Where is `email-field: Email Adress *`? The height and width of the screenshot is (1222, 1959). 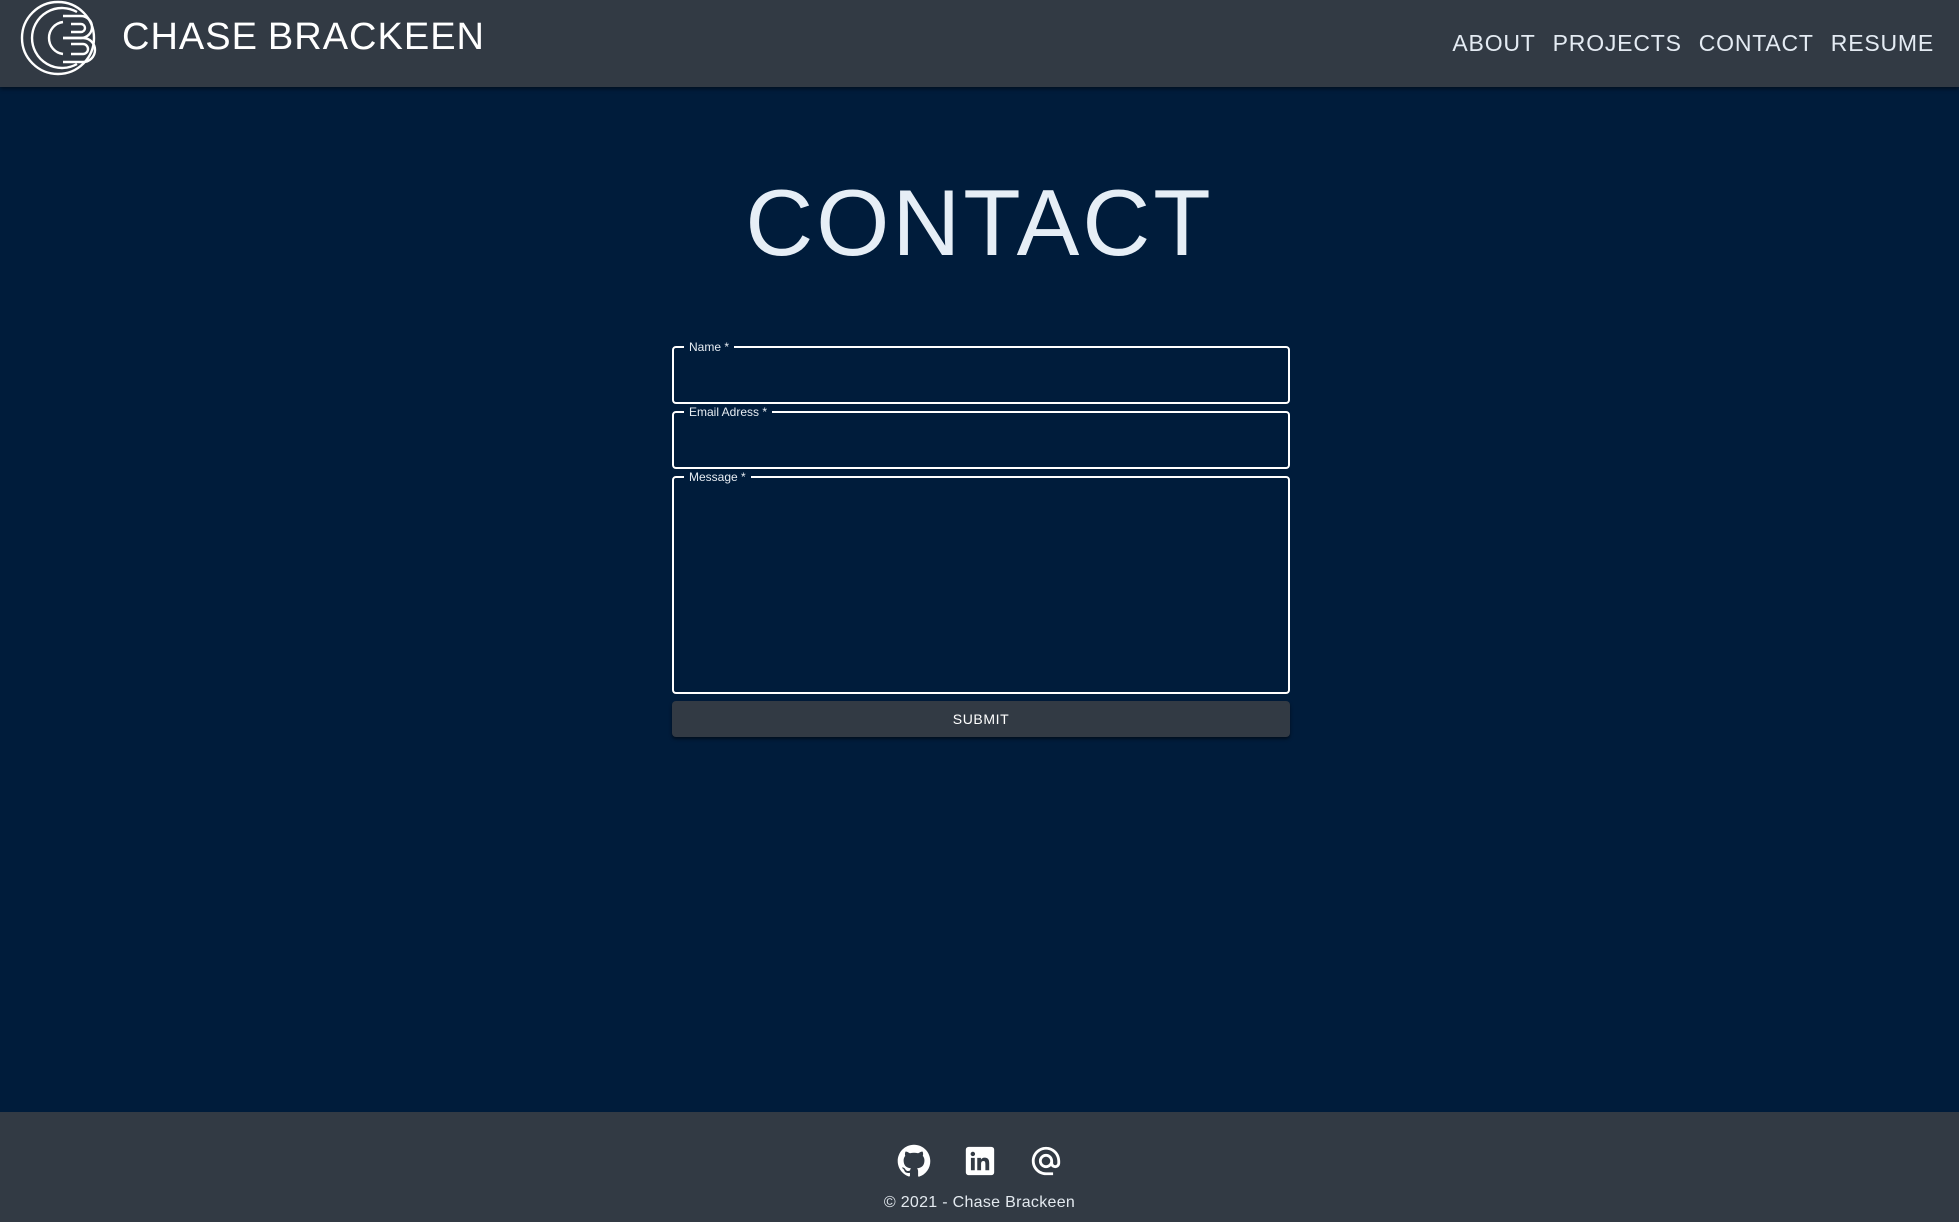 email-field: Email Adress * is located at coordinates (981, 436).